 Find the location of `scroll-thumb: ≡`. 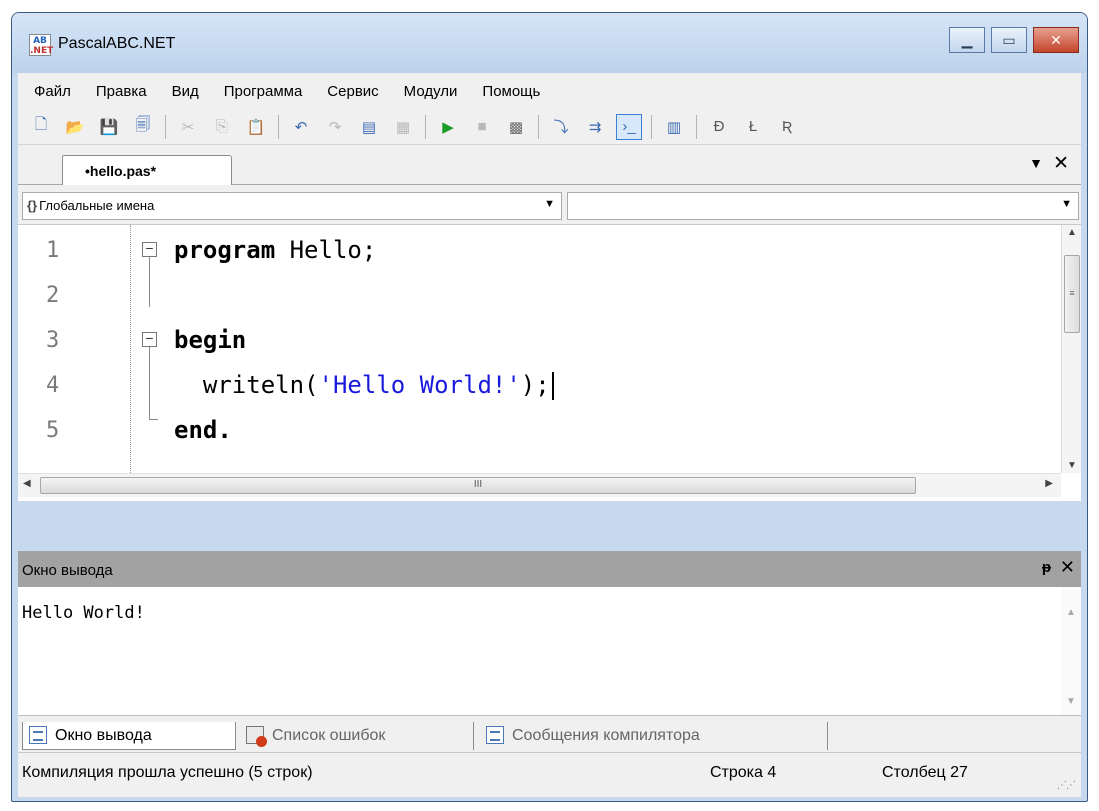

scroll-thumb: ≡ is located at coordinates (1072, 294).